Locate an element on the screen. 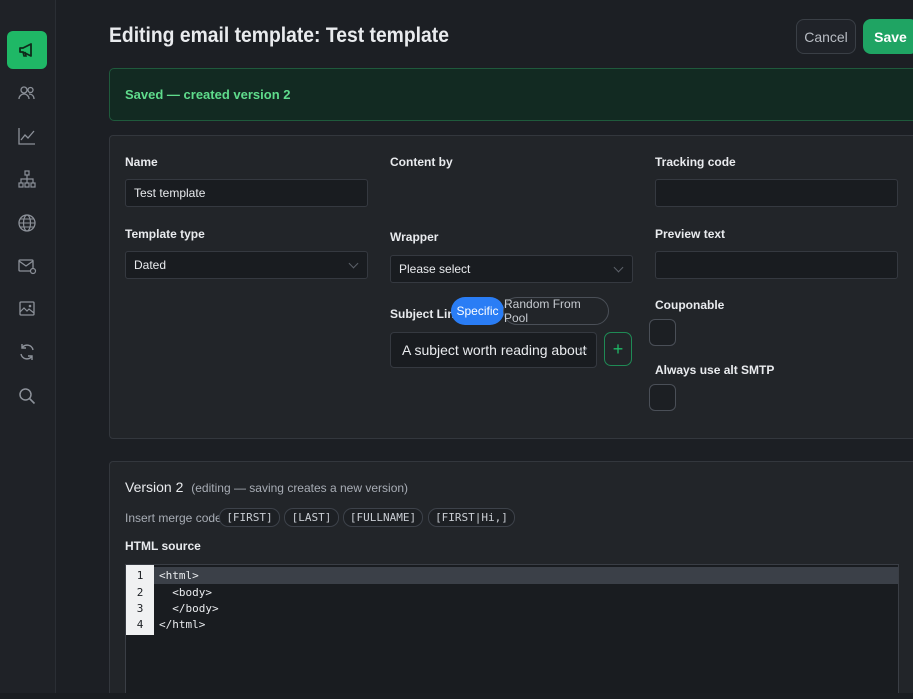 This screenshot has width=913, height=699. merge-code-label: Insert merge code: is located at coordinates (175, 518).